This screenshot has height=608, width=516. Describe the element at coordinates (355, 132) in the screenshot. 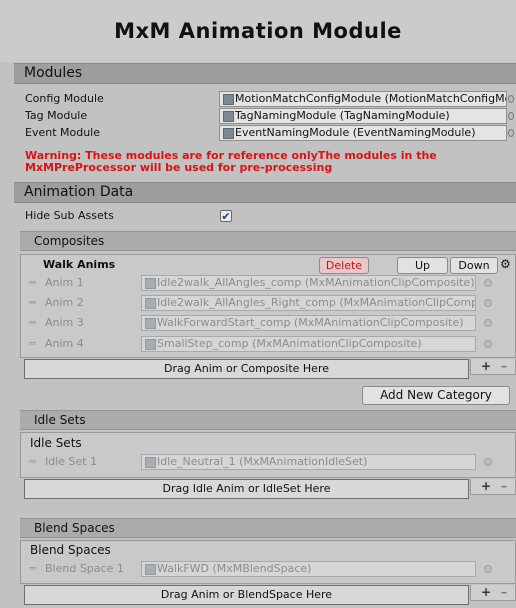

I see `event-module-value: EventNamingModule (EventNamingModule)` at that location.